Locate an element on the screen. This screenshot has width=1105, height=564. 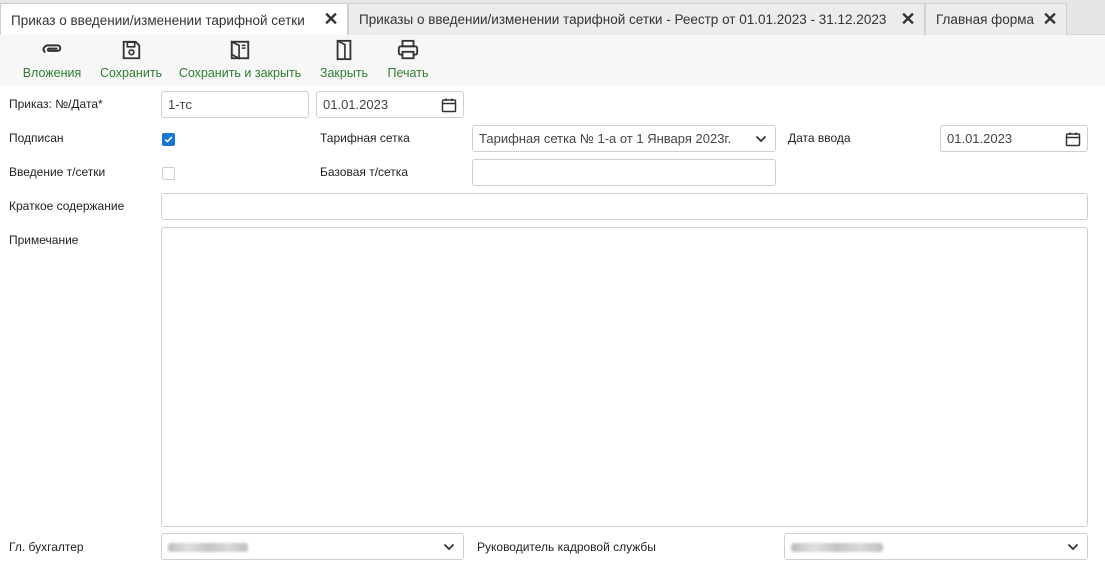
tab-label: Главная форма is located at coordinates (985, 19).